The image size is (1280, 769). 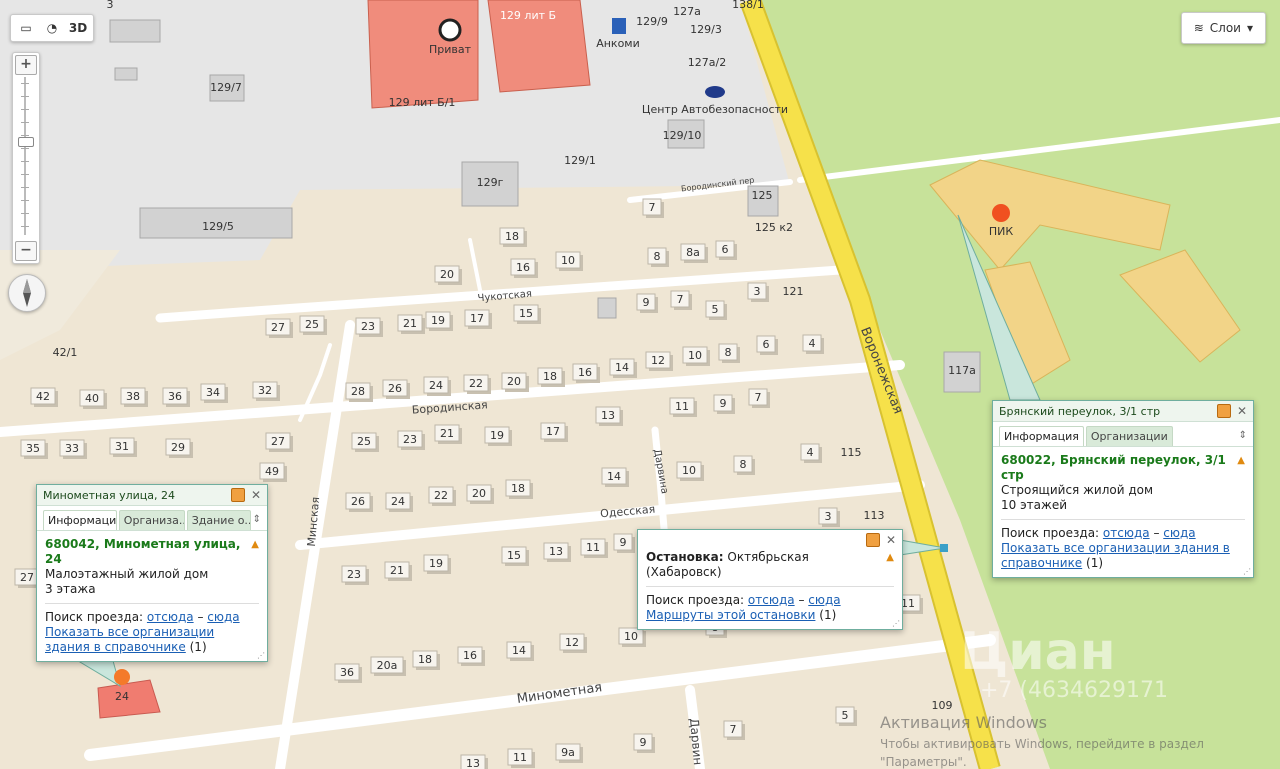 What do you see at coordinates (730, 615) in the screenshot?
I see `stop-routes-link: Маршруты этой остановки` at bounding box center [730, 615].